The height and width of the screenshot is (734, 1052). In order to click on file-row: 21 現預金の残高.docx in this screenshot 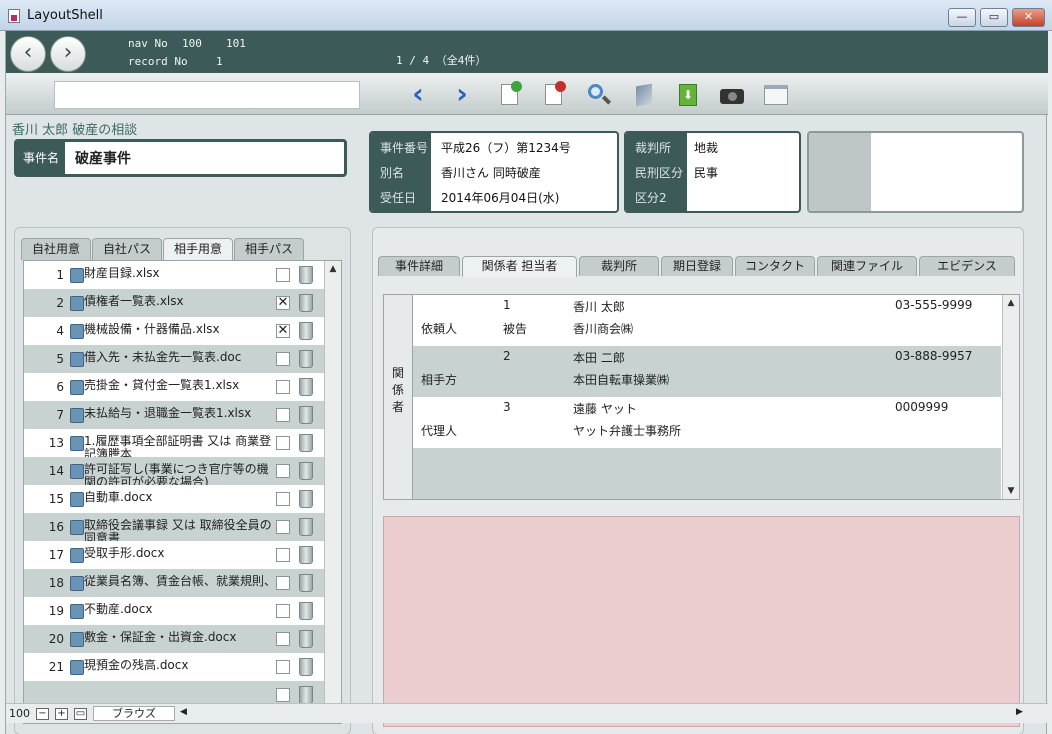, I will do `click(174, 667)`.